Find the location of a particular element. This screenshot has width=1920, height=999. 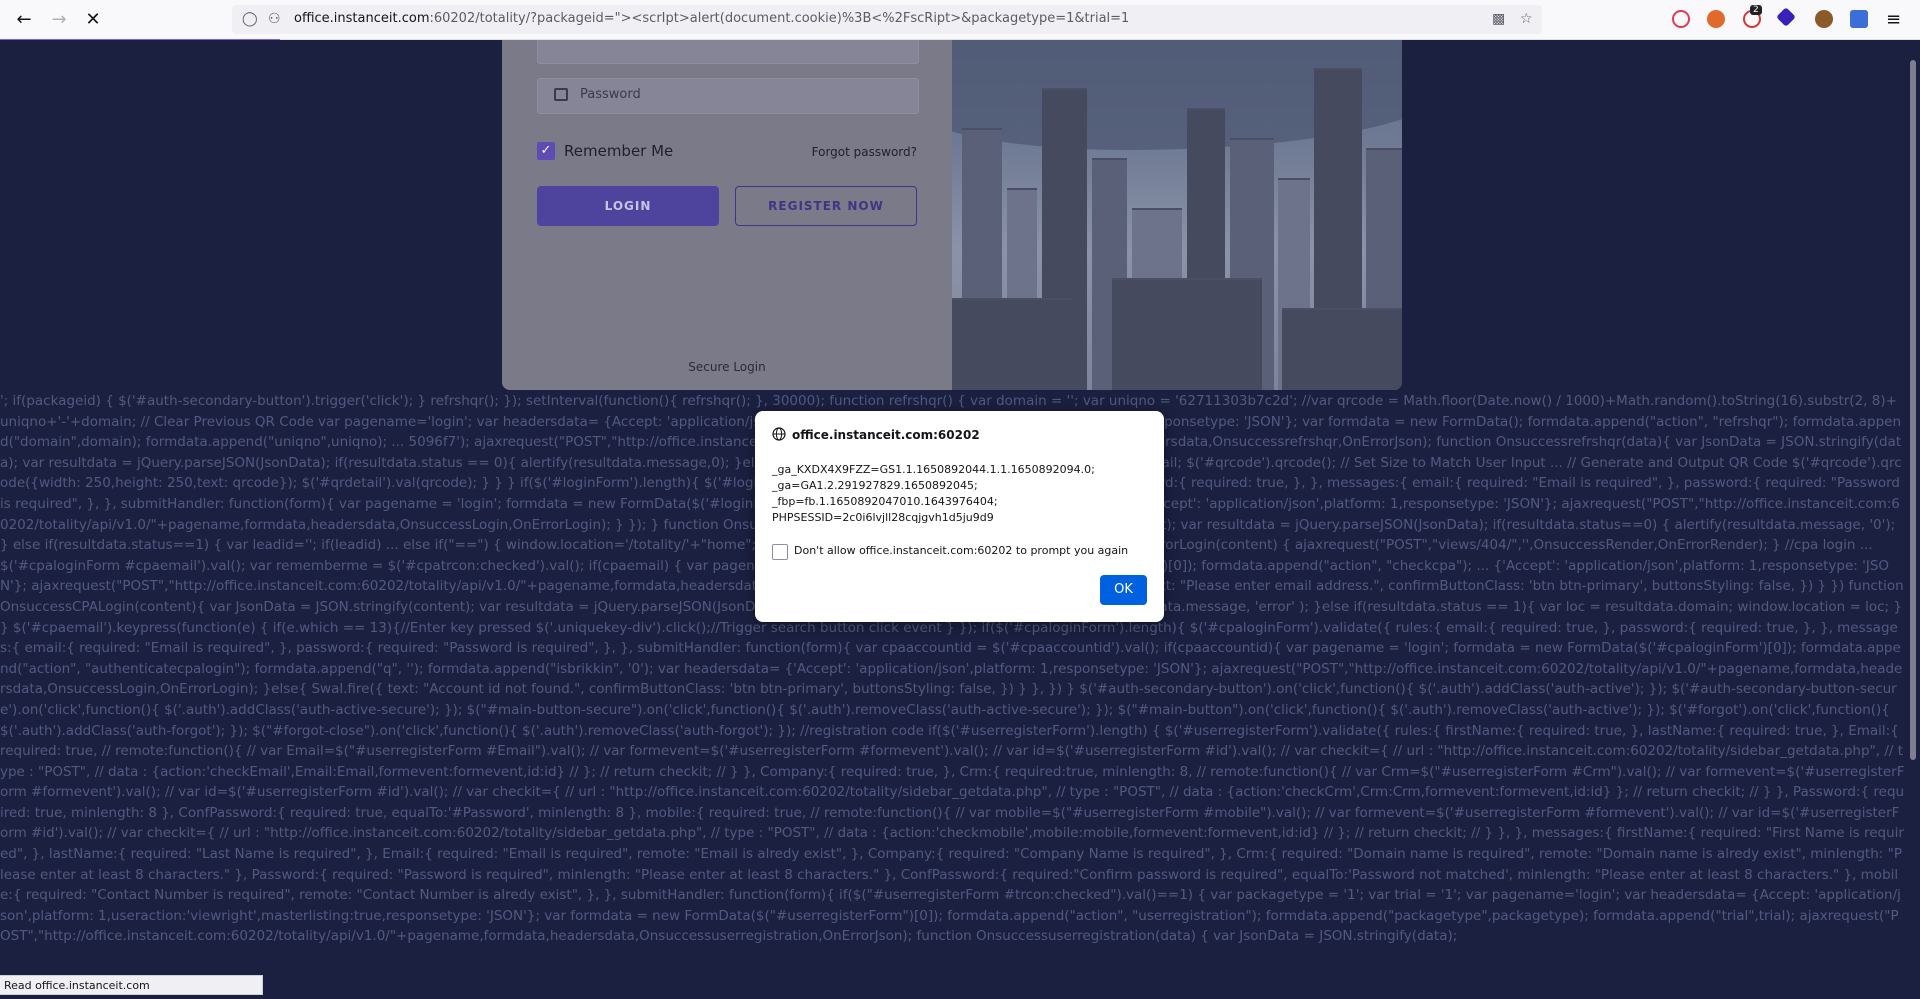

pocket-icon is located at coordinates (1681, 19).